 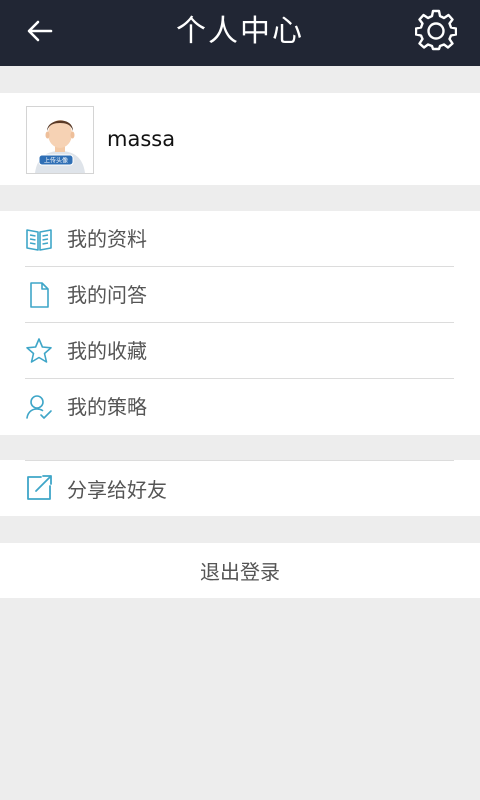 I want to click on settings-button, so click(x=436, y=32).